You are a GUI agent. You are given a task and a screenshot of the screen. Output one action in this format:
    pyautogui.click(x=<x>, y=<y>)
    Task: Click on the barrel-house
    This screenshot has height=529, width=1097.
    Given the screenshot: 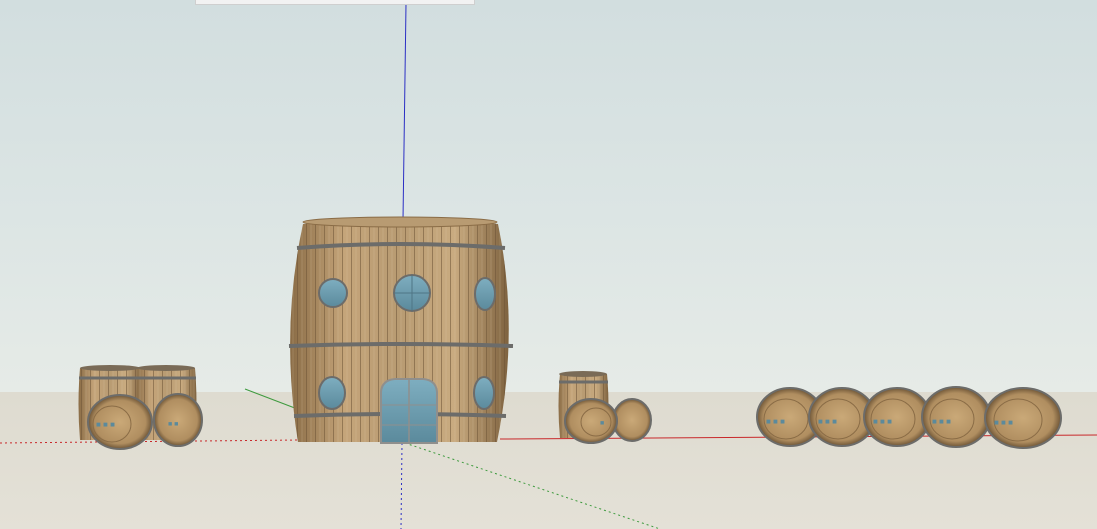 What is the action you would take?
    pyautogui.click(x=401, y=330)
    